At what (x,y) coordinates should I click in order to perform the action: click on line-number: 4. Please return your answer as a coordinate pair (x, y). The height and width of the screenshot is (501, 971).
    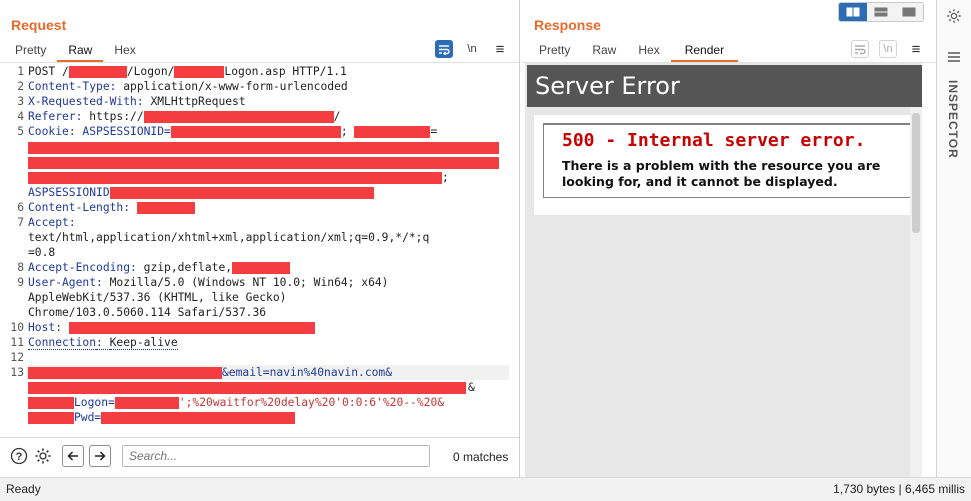
    Looking at the image, I should click on (20, 116).